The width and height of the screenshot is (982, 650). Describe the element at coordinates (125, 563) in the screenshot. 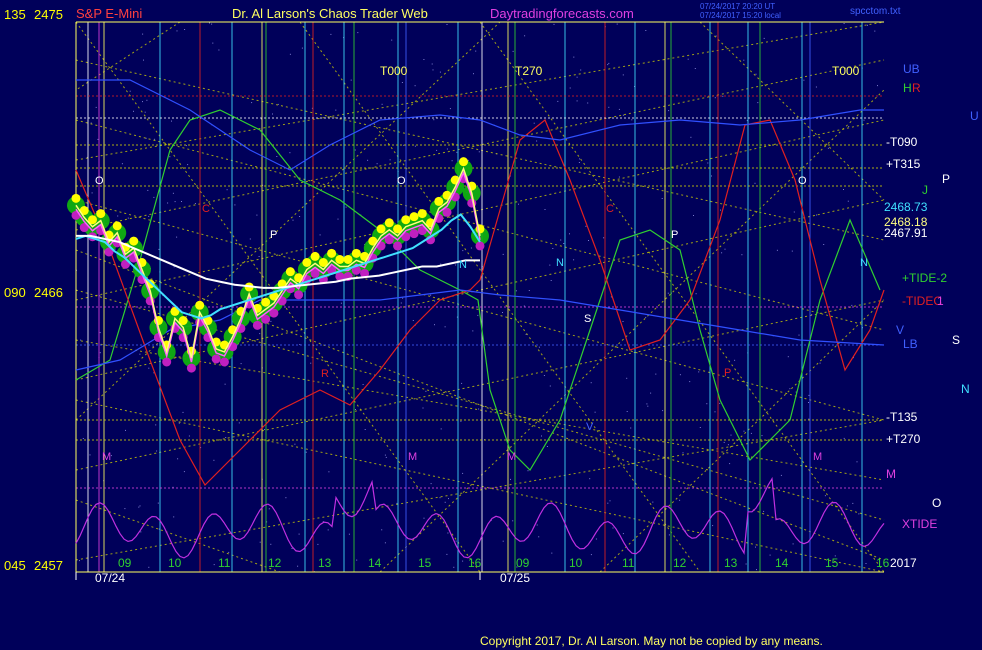

I see `hour-label: 09` at that location.